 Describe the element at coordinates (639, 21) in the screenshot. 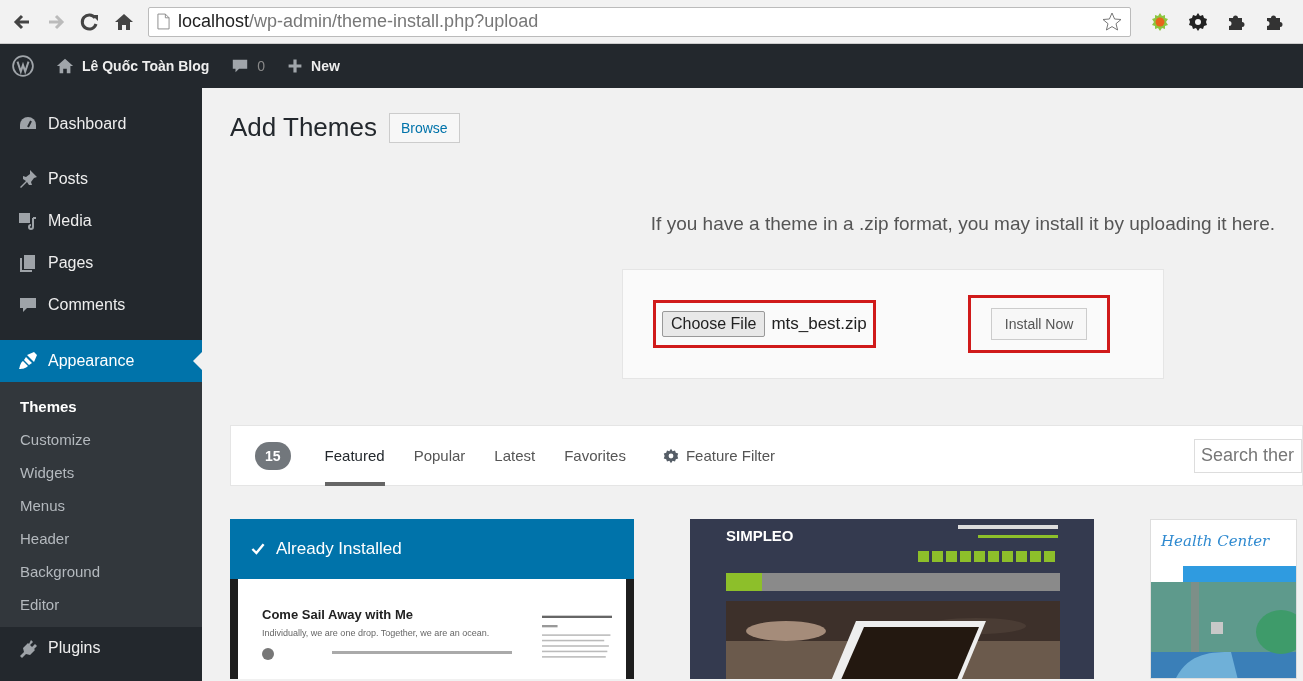

I see `address-bar: localhost/wp-admin/theme-install.php?upload` at that location.